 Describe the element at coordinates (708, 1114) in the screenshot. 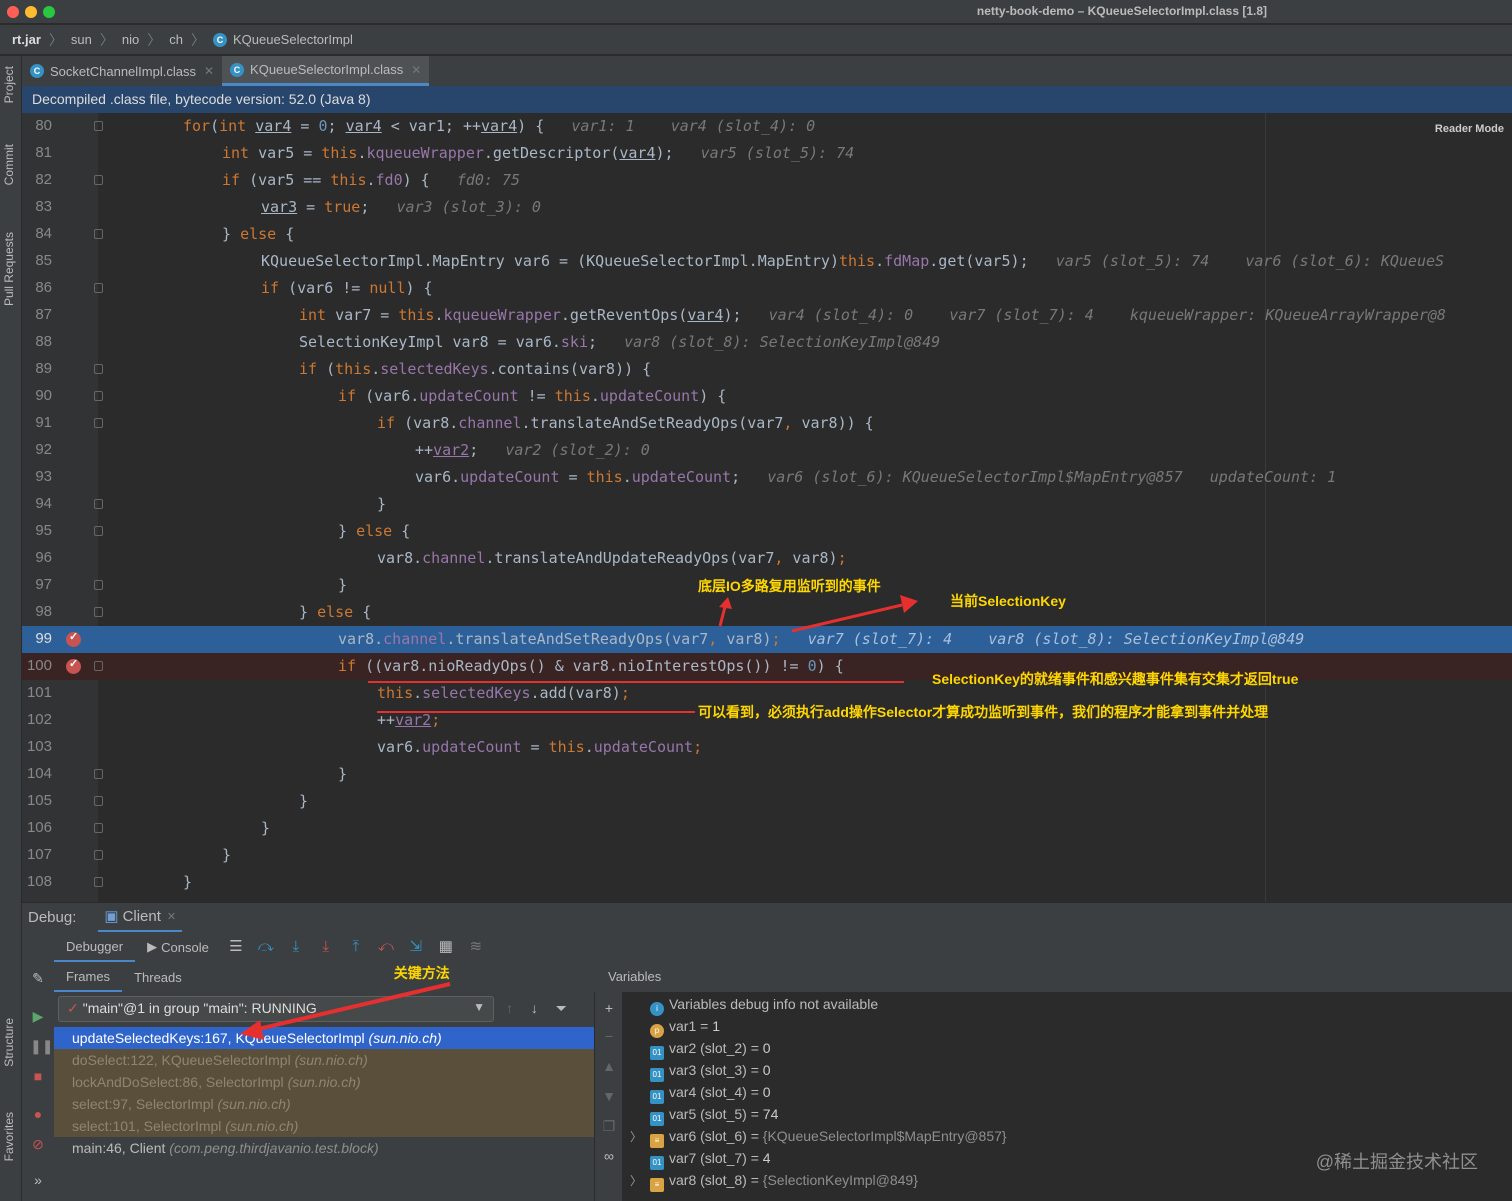

I see `variable-name: var5 (slot_5)` at that location.